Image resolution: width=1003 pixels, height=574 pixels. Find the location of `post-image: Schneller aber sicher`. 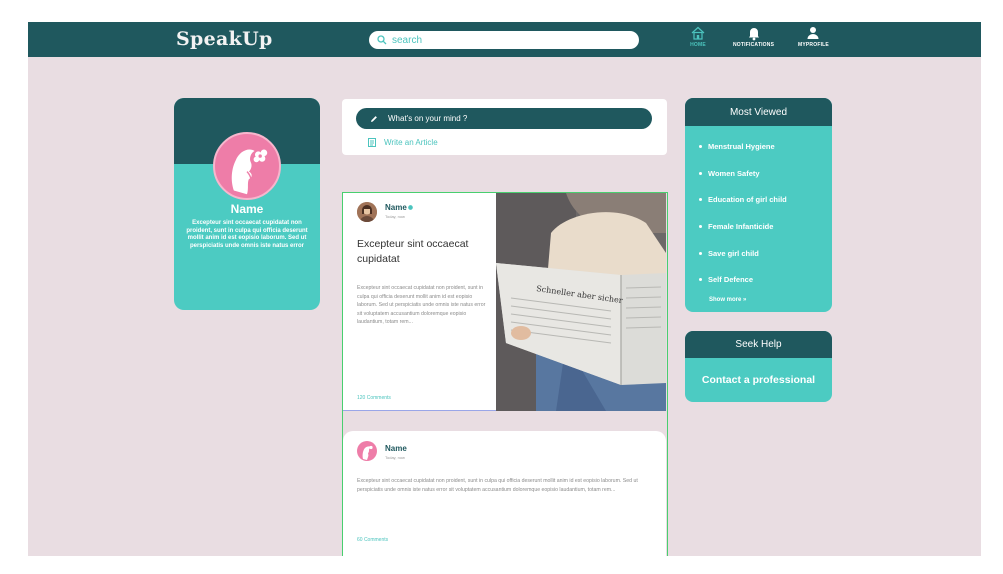

post-image: Schneller aber sicher is located at coordinates (581, 302).